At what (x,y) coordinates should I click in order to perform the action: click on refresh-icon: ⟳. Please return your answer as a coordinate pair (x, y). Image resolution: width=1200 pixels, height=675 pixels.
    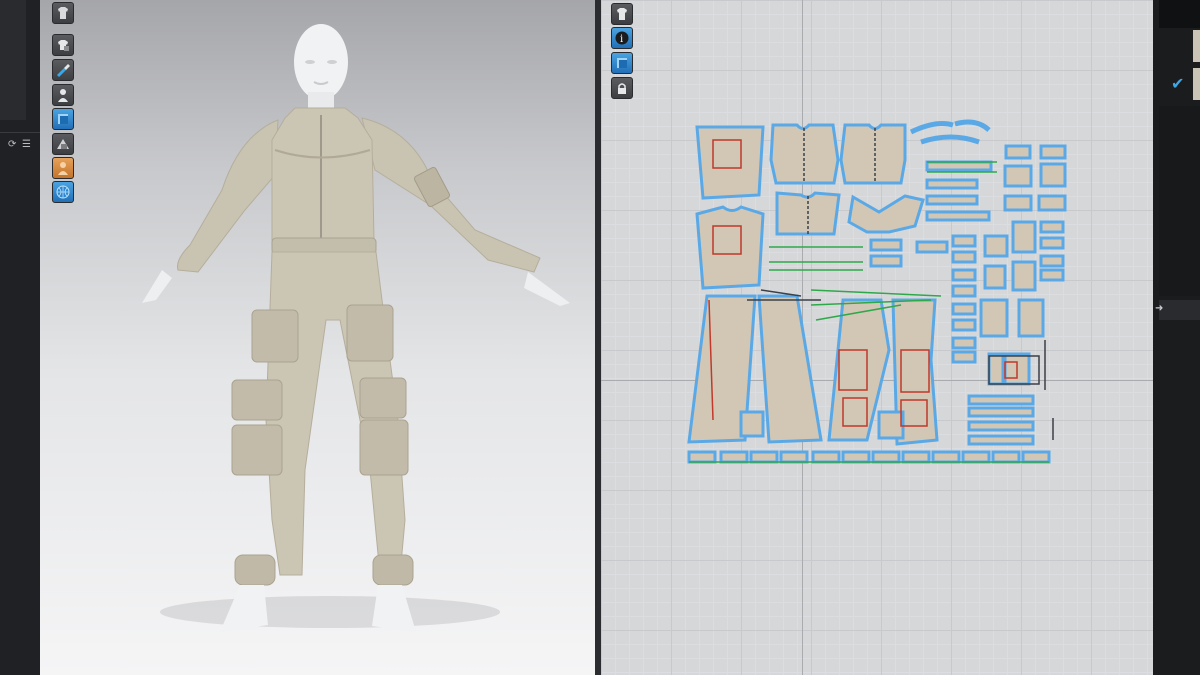
    Looking at the image, I should click on (12, 144).